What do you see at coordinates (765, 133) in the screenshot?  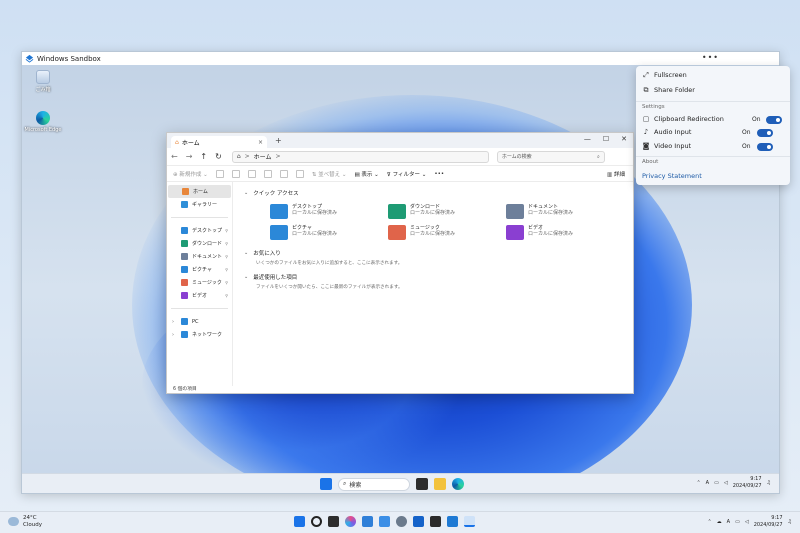 I see `audio-toggle` at bounding box center [765, 133].